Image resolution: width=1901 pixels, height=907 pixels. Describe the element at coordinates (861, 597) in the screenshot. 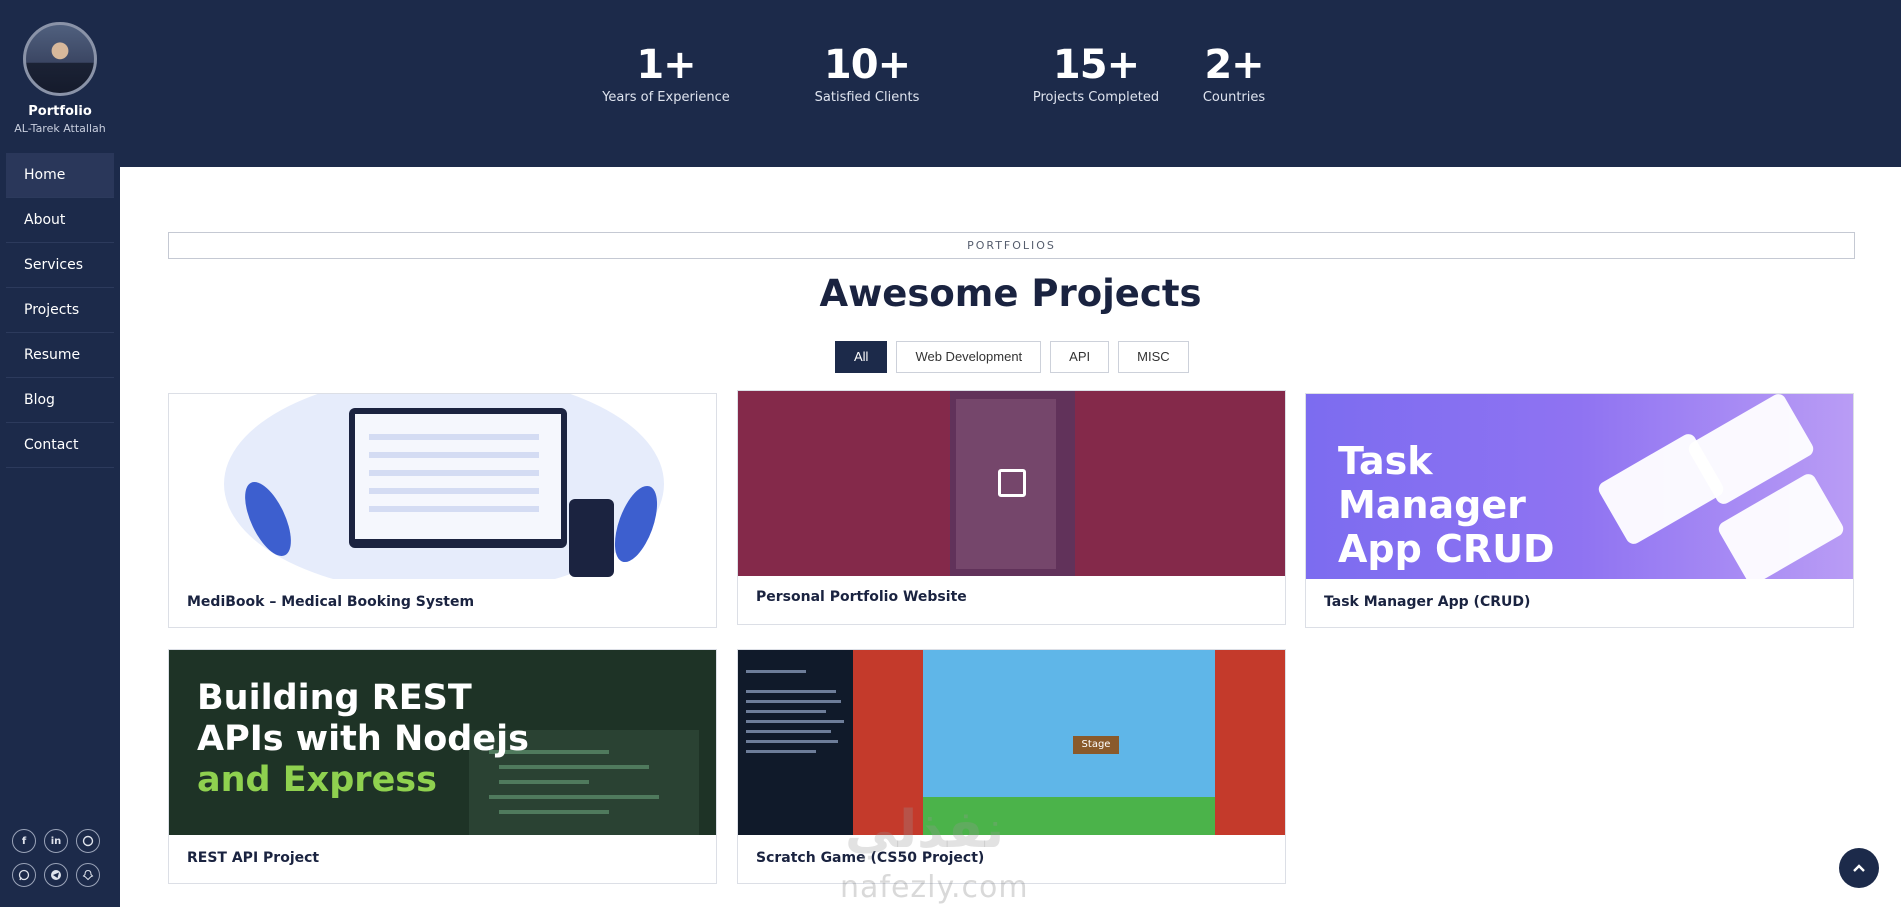

I see `project-title: Personal Portfolio Website` at that location.